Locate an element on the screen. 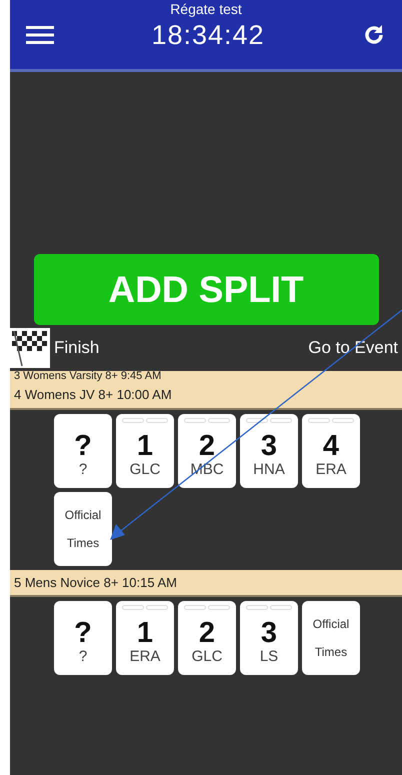 This screenshot has height=775, width=402. crew-tile: 4 ERA is located at coordinates (331, 451).